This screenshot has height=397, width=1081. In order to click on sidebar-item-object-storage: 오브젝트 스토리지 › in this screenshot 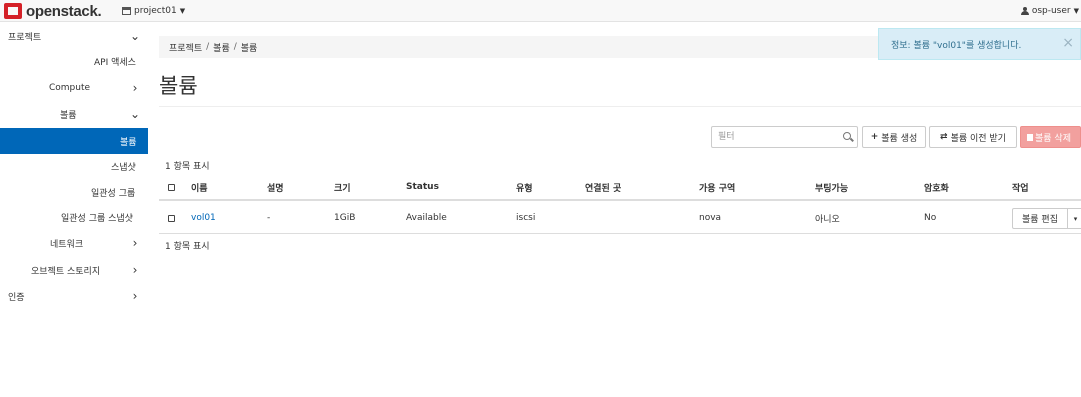, I will do `click(74, 270)`.